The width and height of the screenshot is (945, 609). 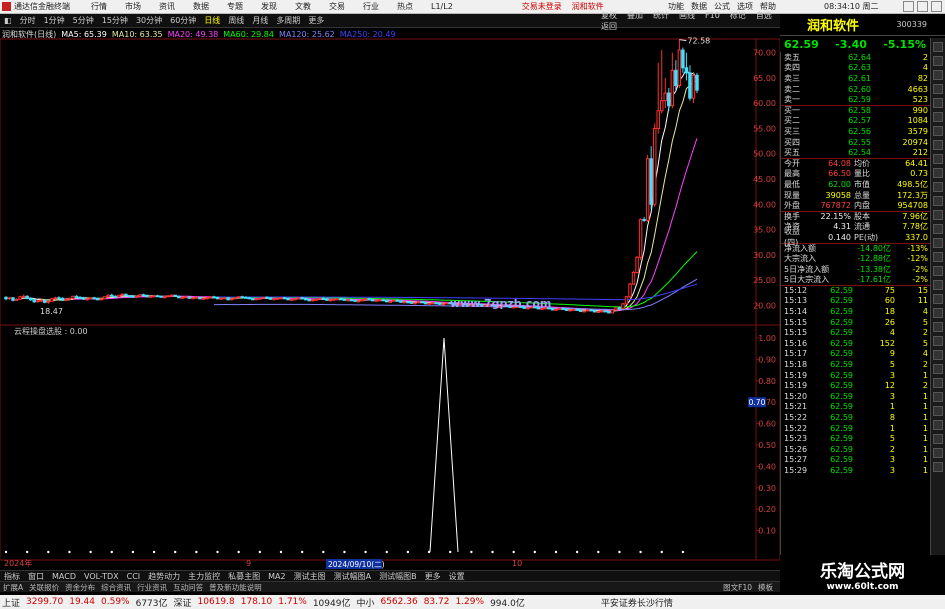 I want to click on info-tab: 模板, so click(x=765, y=587).